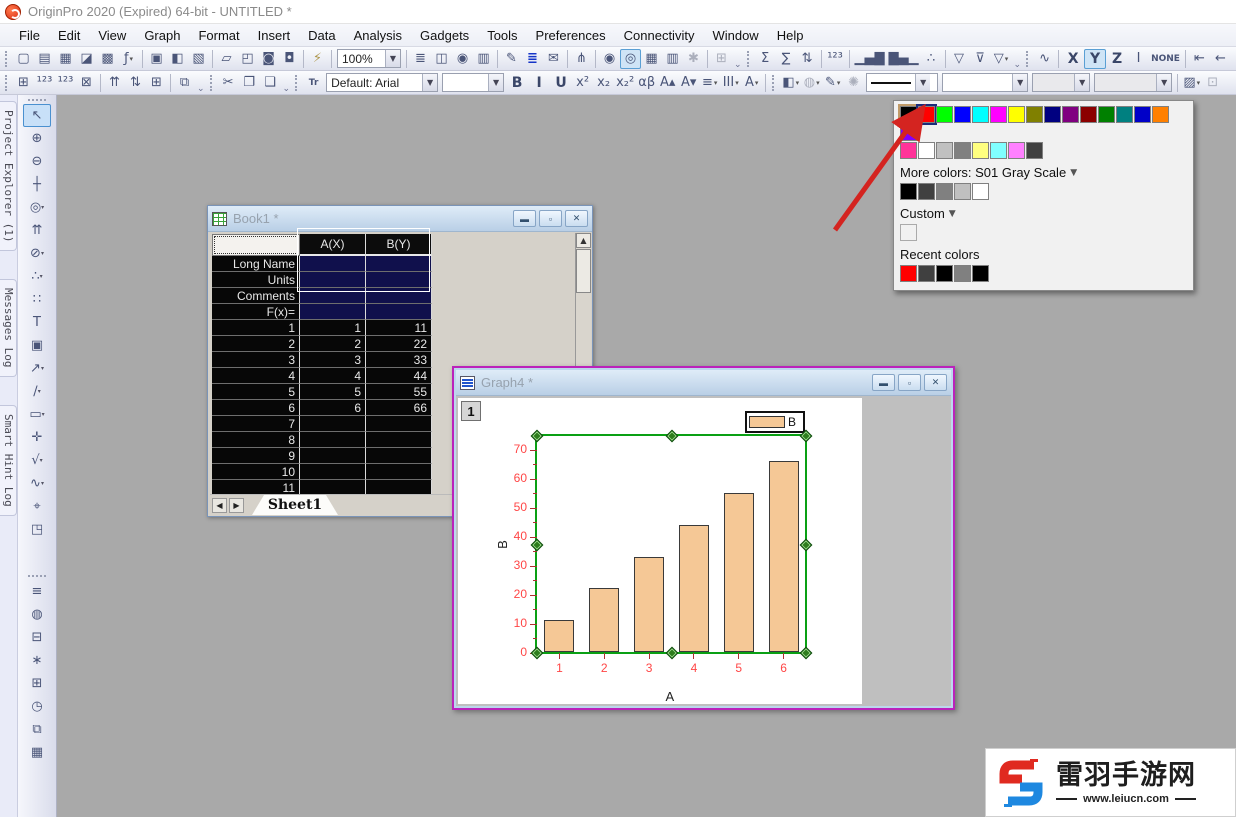 Image resolution: width=1236 pixels, height=817 pixels. What do you see at coordinates (923, 82) in the screenshot?
I see `line-style-select-dropdown-icon: ▼` at bounding box center [923, 82].